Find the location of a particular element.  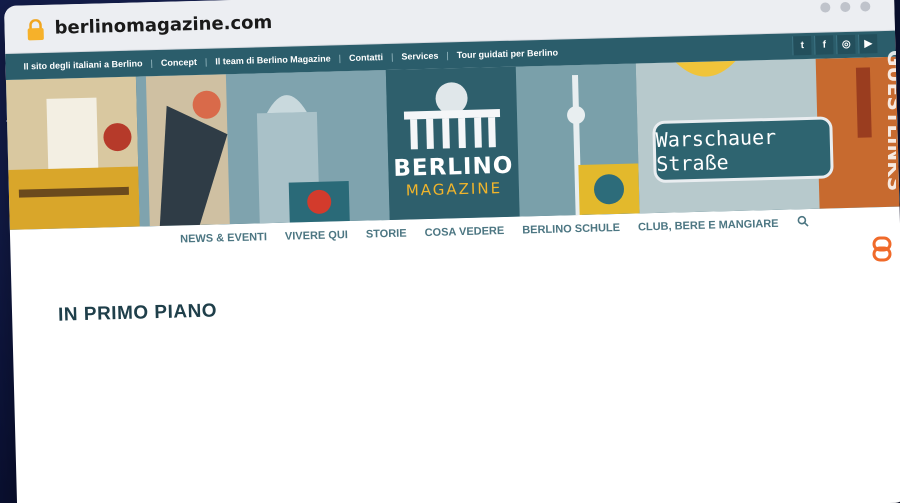

search-icon is located at coordinates (802, 221).